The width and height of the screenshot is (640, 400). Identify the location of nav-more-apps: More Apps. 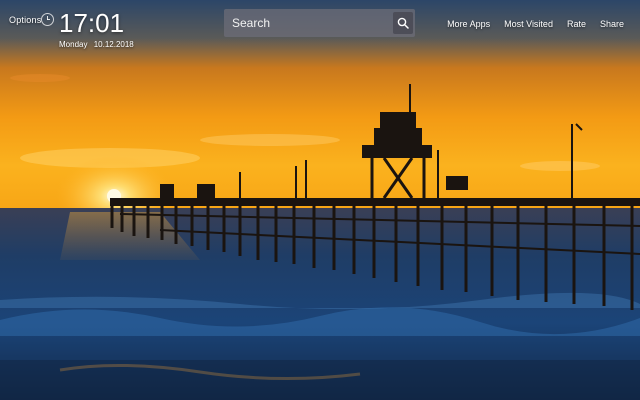
(468, 24).